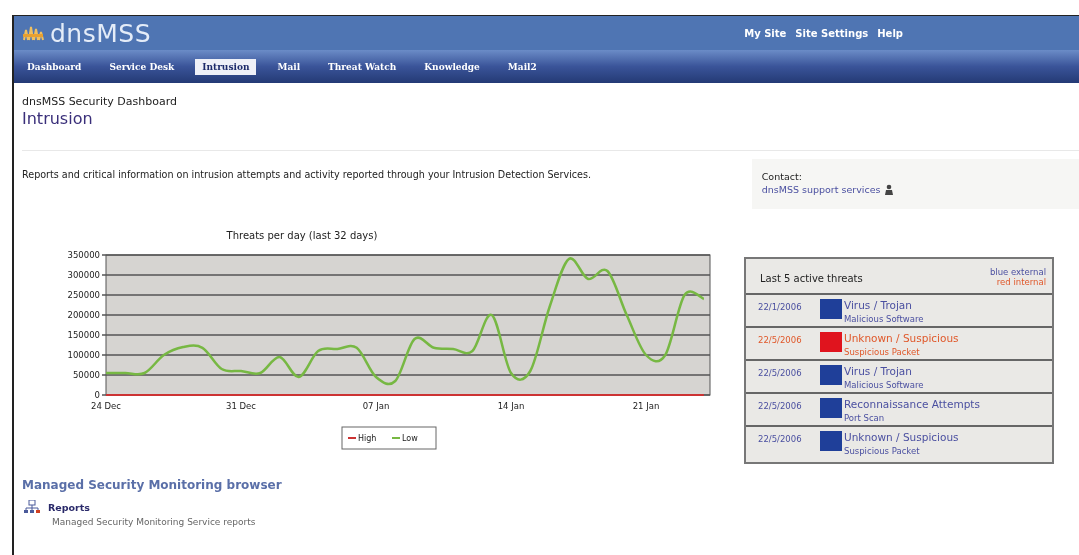  I want to click on nav-tab: Threat Watch, so click(362, 66).